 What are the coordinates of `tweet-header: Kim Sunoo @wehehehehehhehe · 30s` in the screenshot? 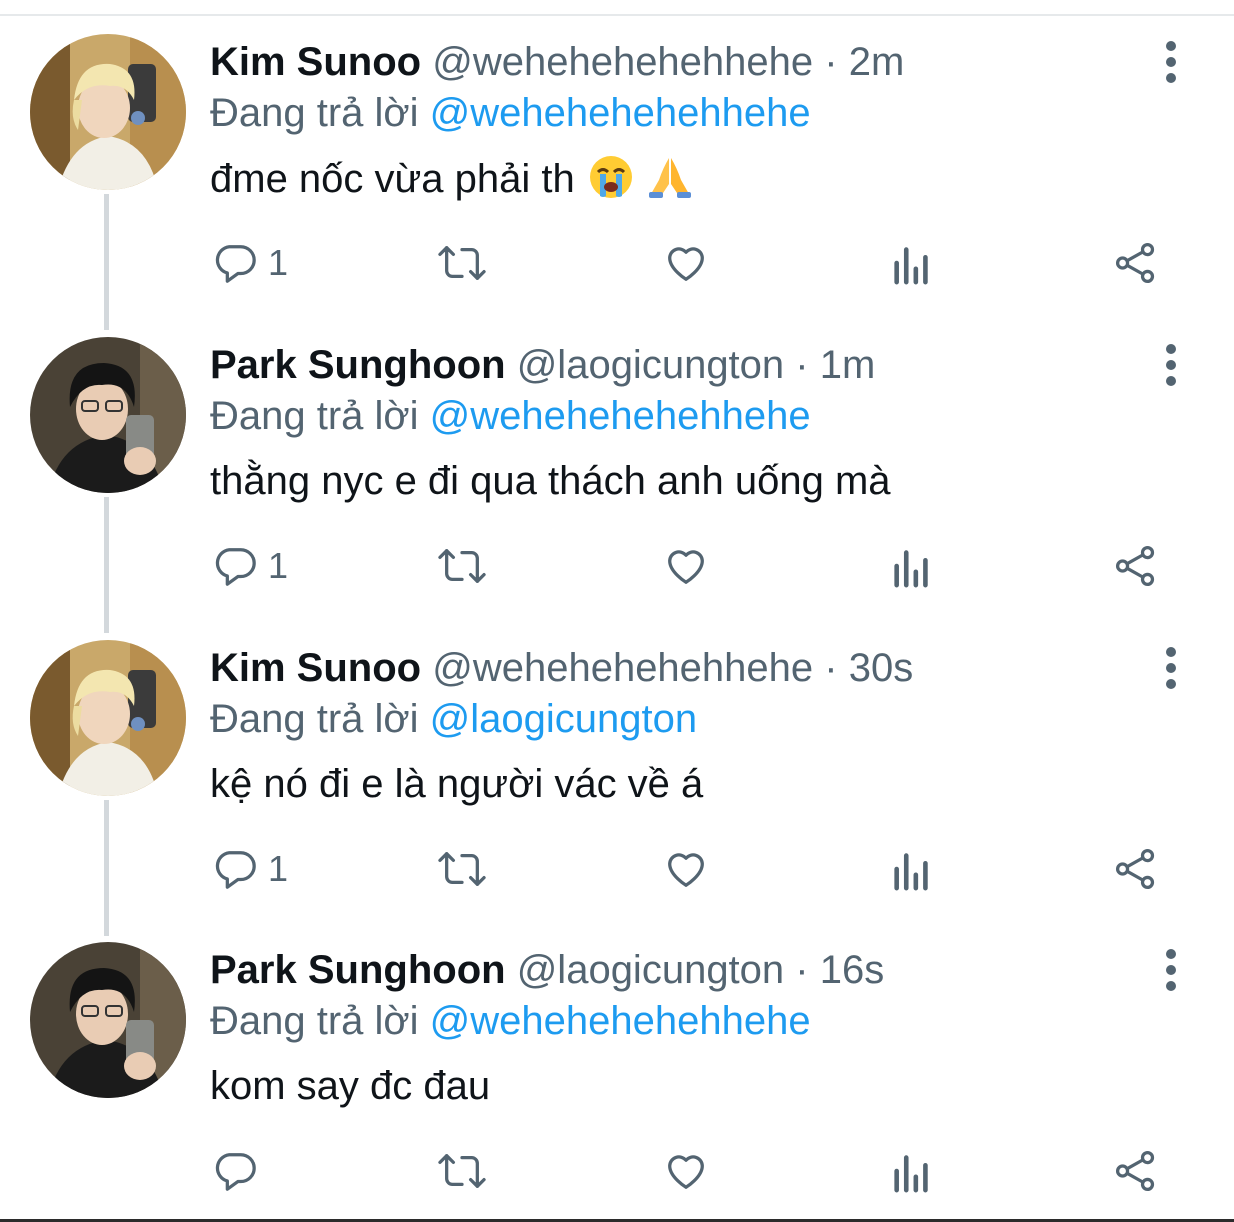 It's located at (561, 668).